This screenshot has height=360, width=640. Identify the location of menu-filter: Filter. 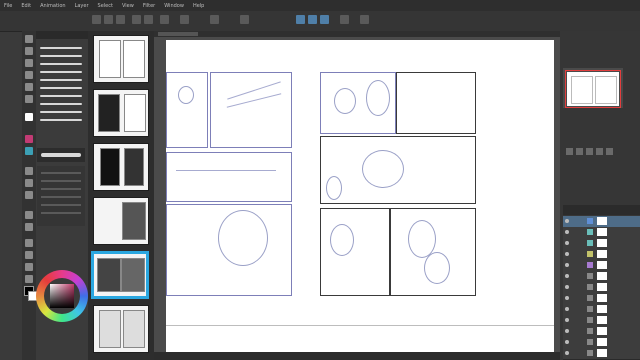
(149, 6).